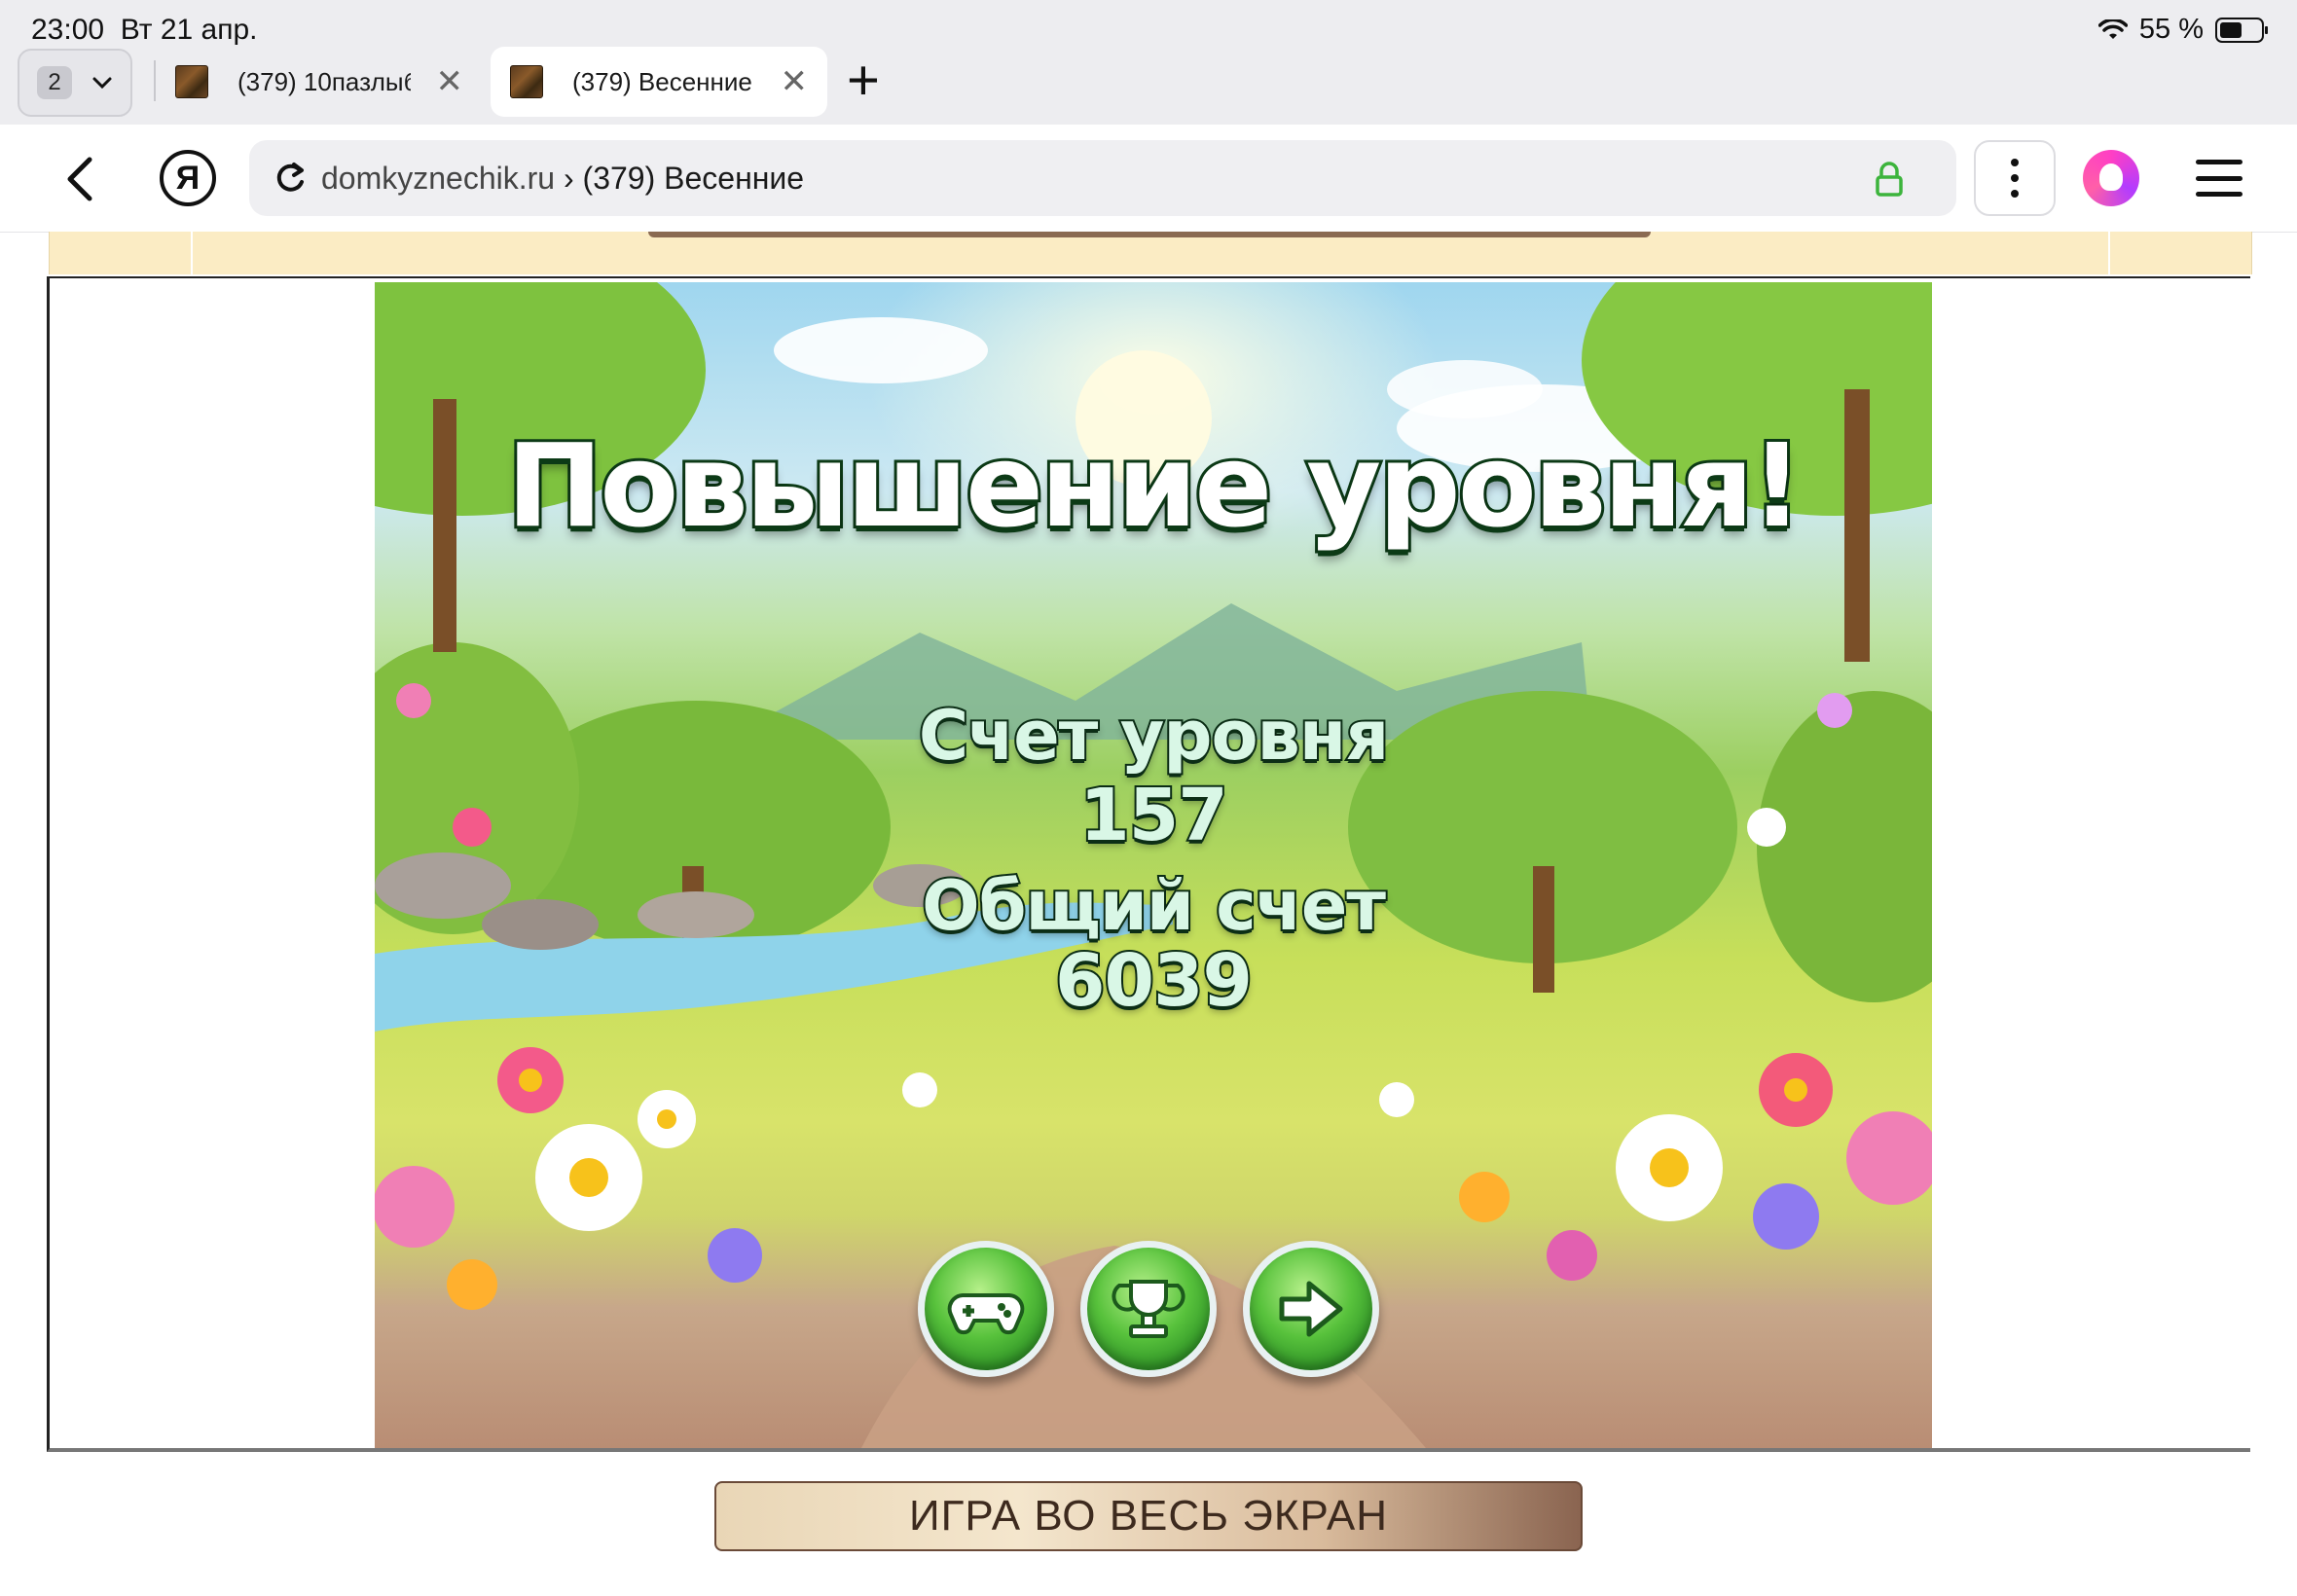 Image resolution: width=2297 pixels, height=1596 pixels. Describe the element at coordinates (693, 178) in the screenshot. I see `url-page-title: (379) Весенние` at that location.